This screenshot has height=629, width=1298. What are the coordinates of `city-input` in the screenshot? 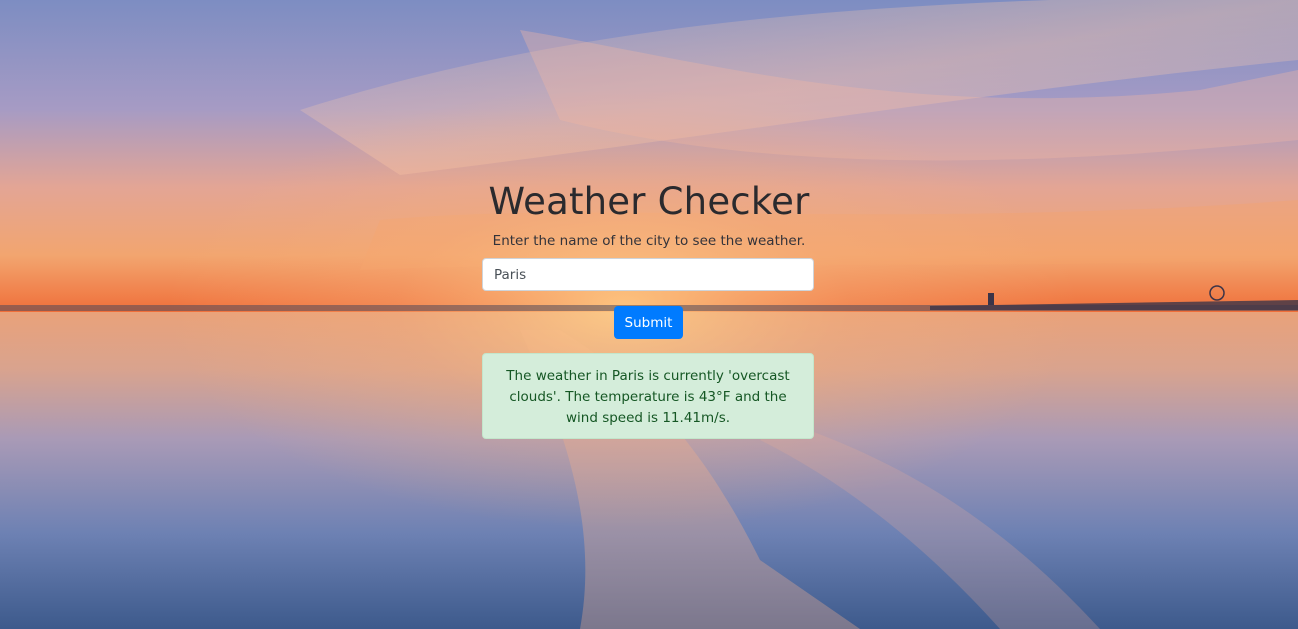 It's located at (648, 274).